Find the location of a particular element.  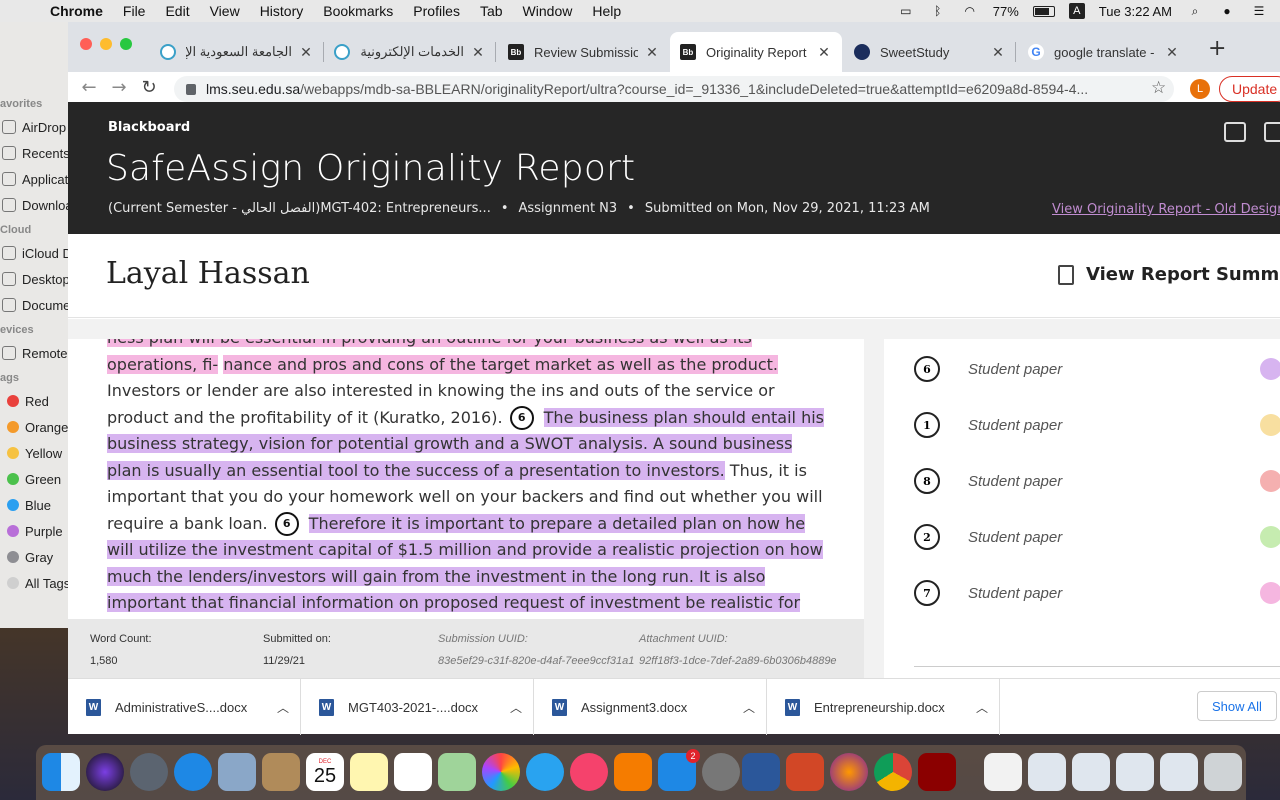

finder-item-applications: Applications is located at coordinates (35, 179).